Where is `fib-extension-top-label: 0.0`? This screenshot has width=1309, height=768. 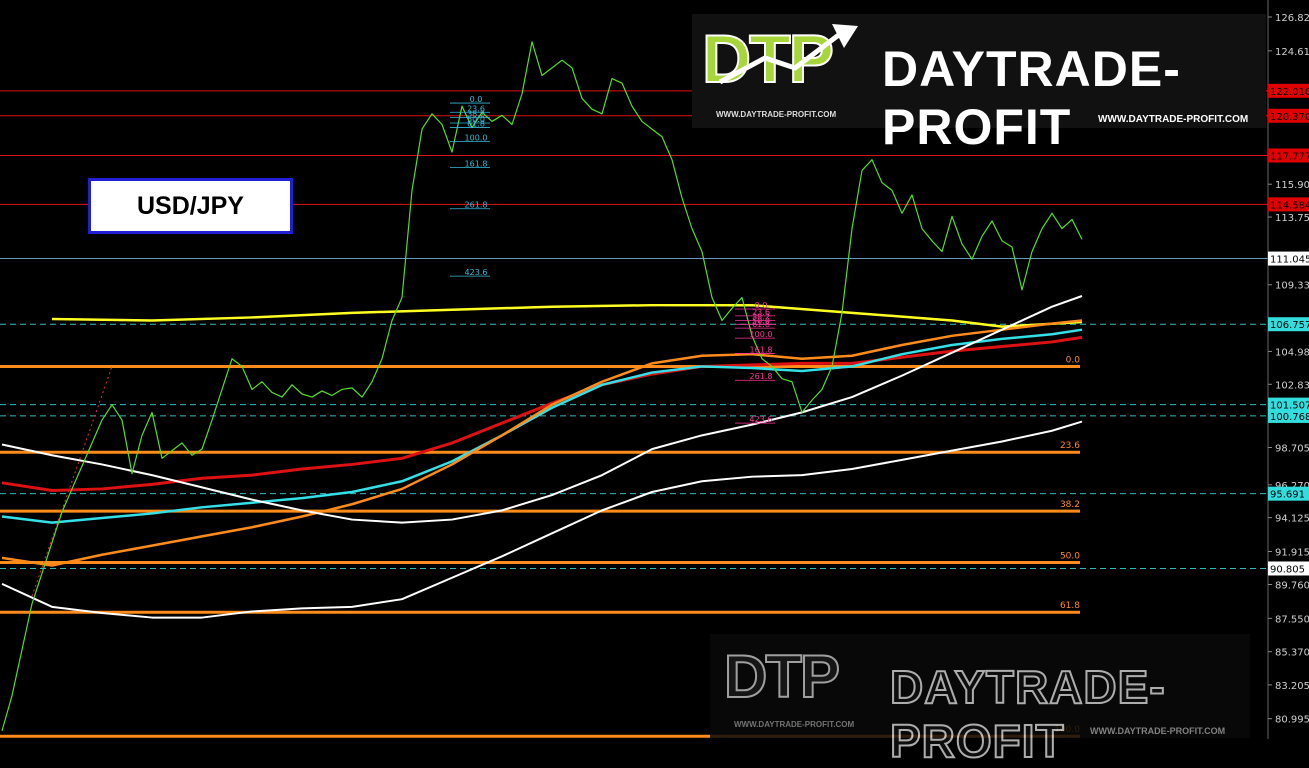
fib-extension-top-label: 0.0 is located at coordinates (476, 99).